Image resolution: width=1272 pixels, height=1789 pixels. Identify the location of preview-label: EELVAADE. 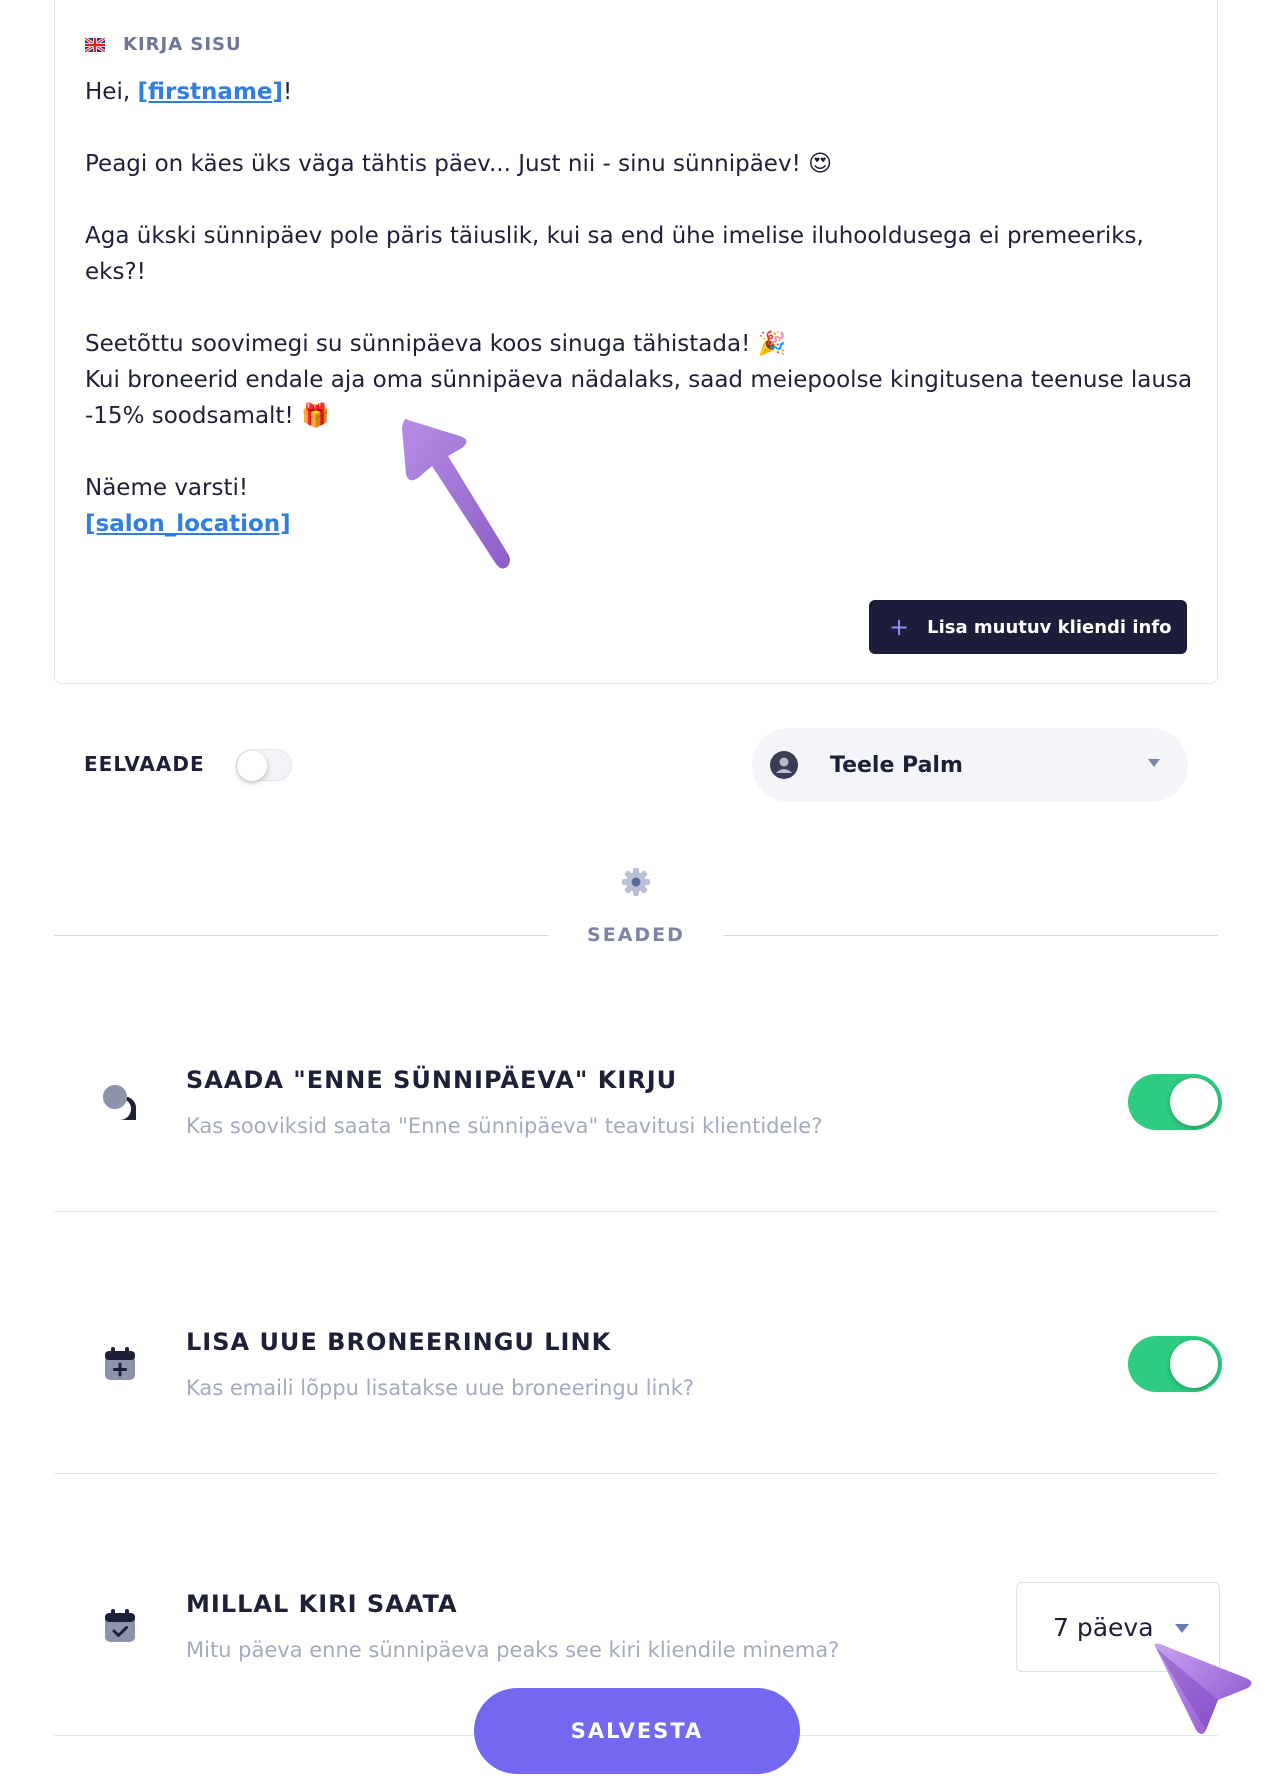
(144, 764).